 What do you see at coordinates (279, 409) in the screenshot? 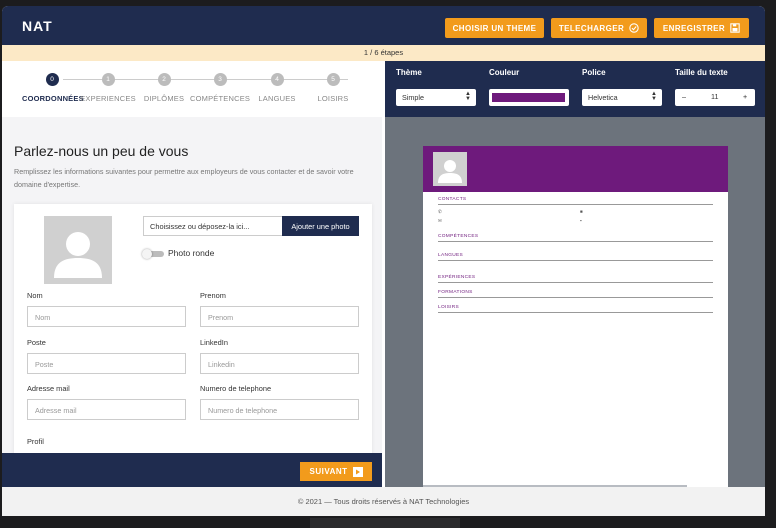
I see `phone-field: Numero de telephone` at bounding box center [279, 409].